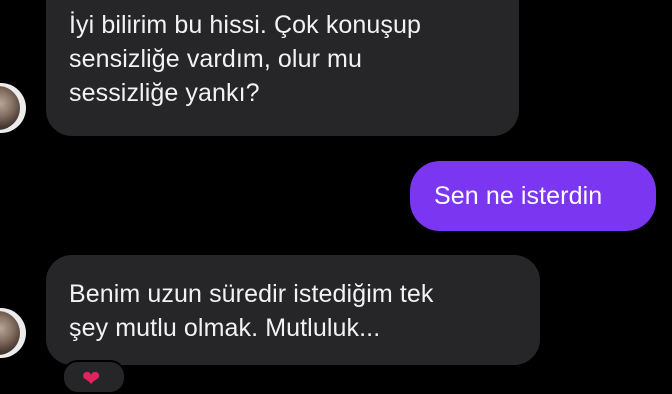 This screenshot has width=672, height=394. I want to click on reaction-badge: ❤, so click(94, 377).